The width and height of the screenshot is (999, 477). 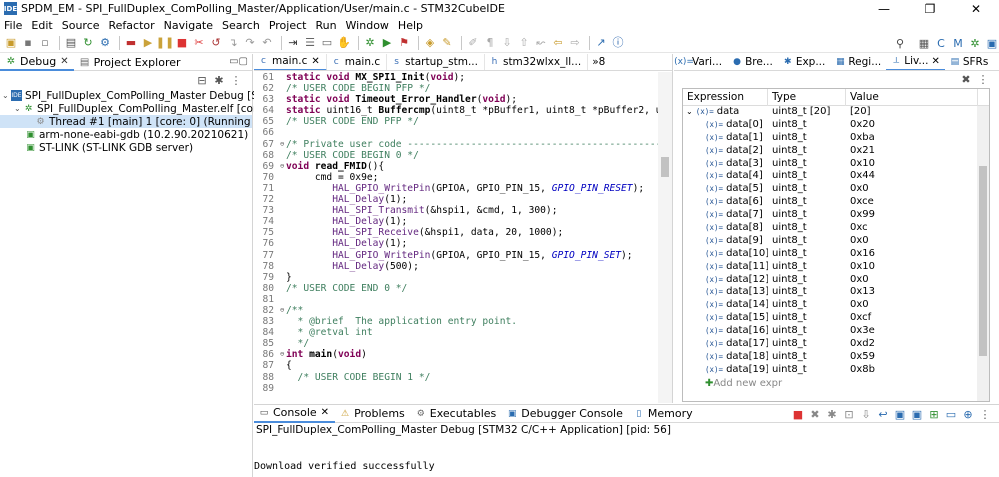 I want to click on tab-console-1: ⚠ Problems, so click(x=373, y=414).